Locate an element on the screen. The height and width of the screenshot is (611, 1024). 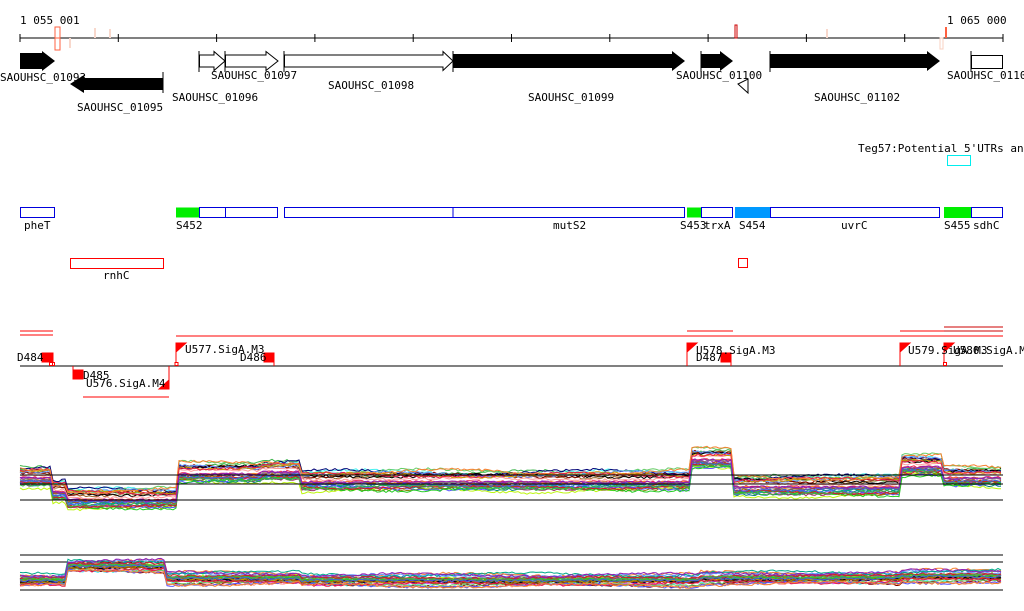
feature-trxA is located at coordinates (717, 212).